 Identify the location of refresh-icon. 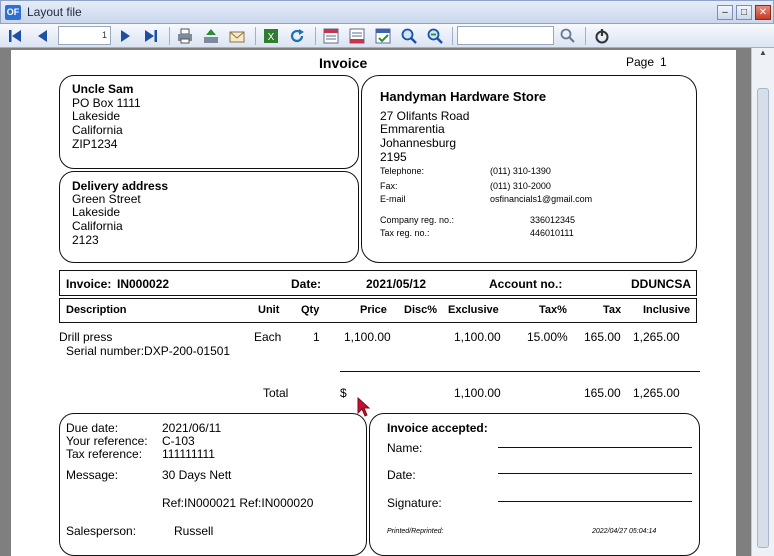
(297, 36).